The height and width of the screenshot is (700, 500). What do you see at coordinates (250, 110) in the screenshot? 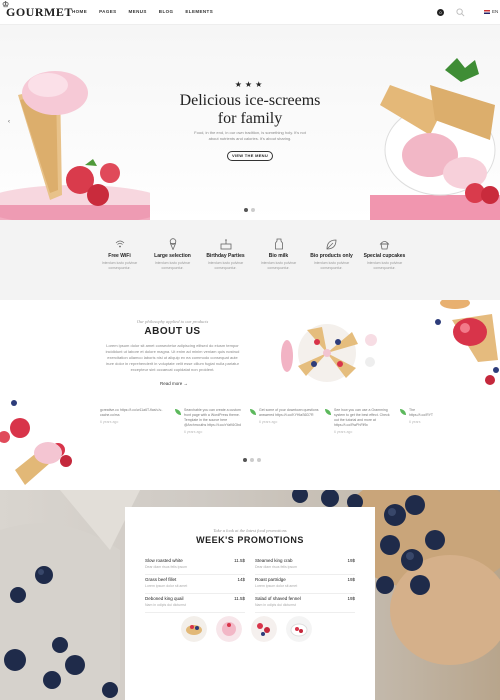
I see `hero-title: Delicious ice-screems for family` at bounding box center [250, 110].